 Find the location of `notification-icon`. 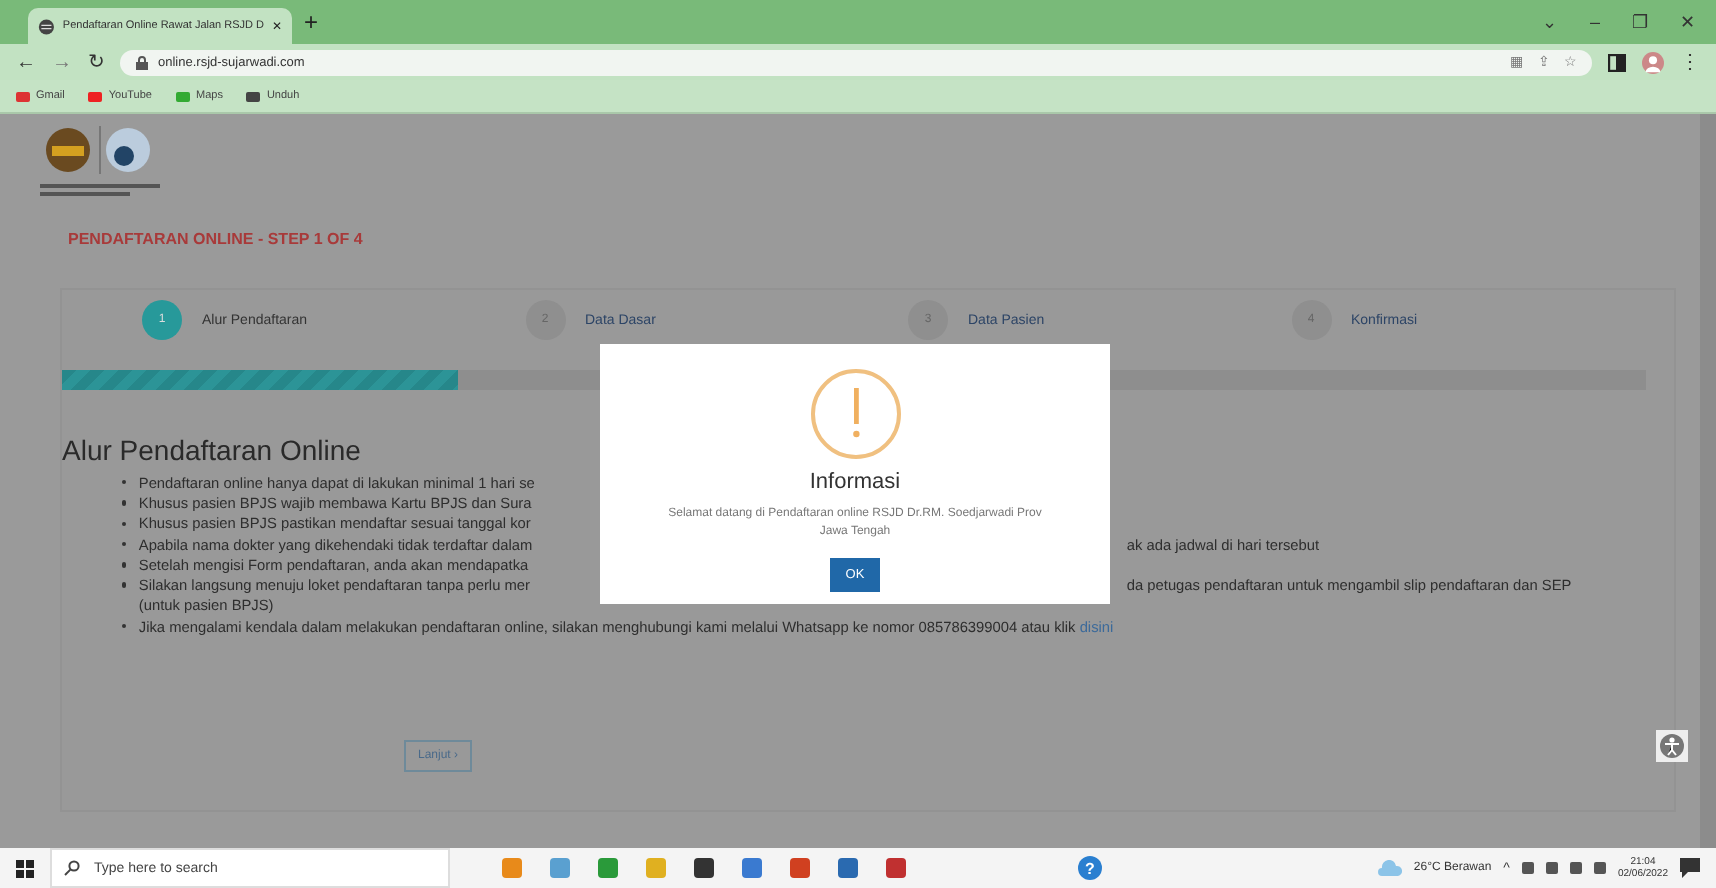

notification-icon is located at coordinates (1690, 868).